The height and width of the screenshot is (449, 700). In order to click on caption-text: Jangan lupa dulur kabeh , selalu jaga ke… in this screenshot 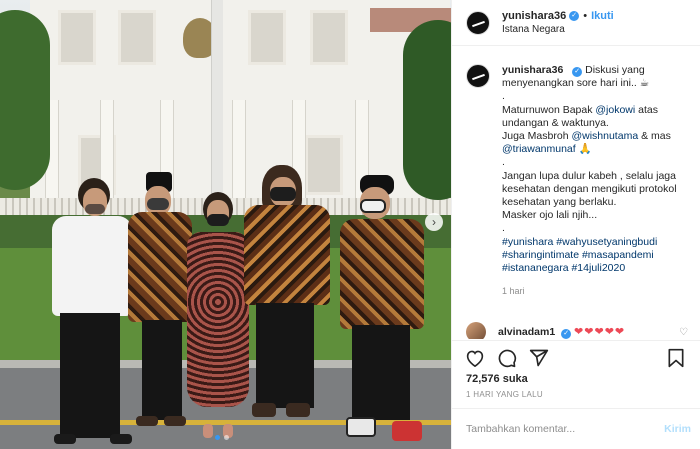, I will do `click(589, 189)`.